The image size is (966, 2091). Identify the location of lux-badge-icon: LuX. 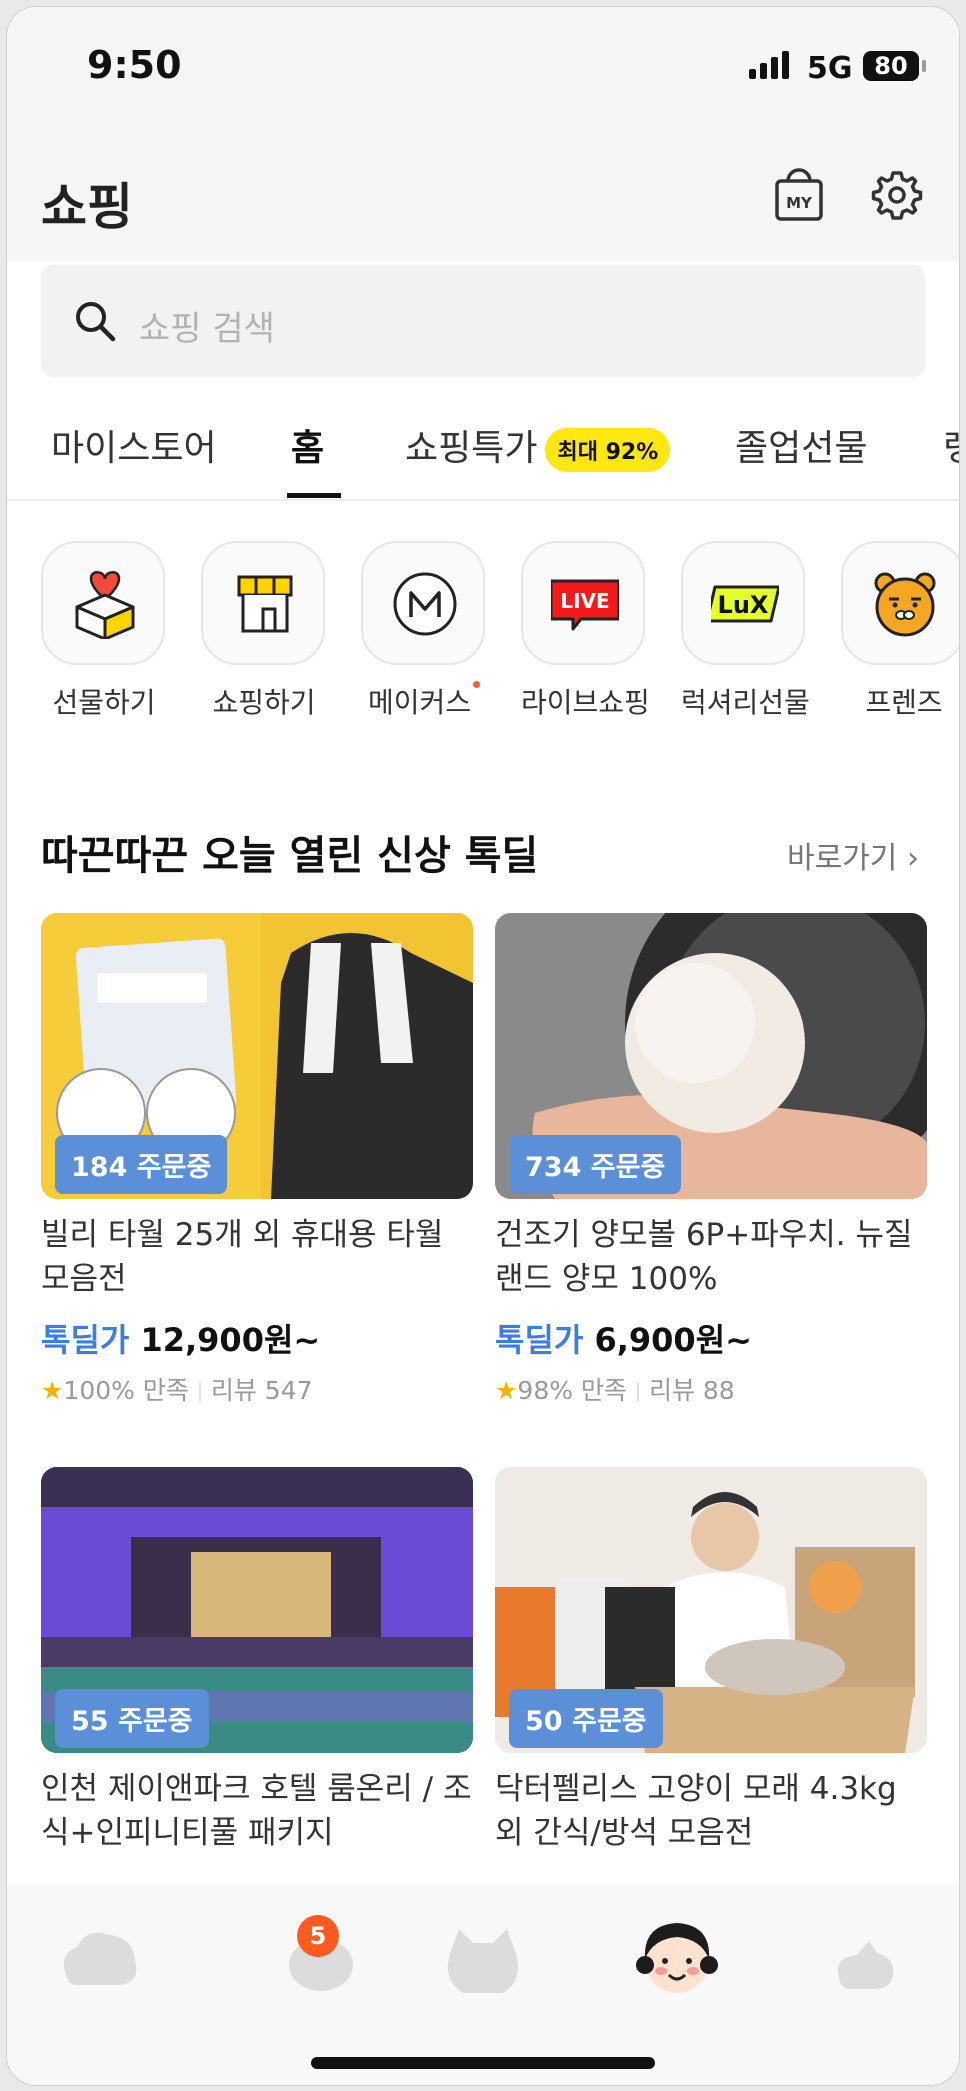
(743, 603).